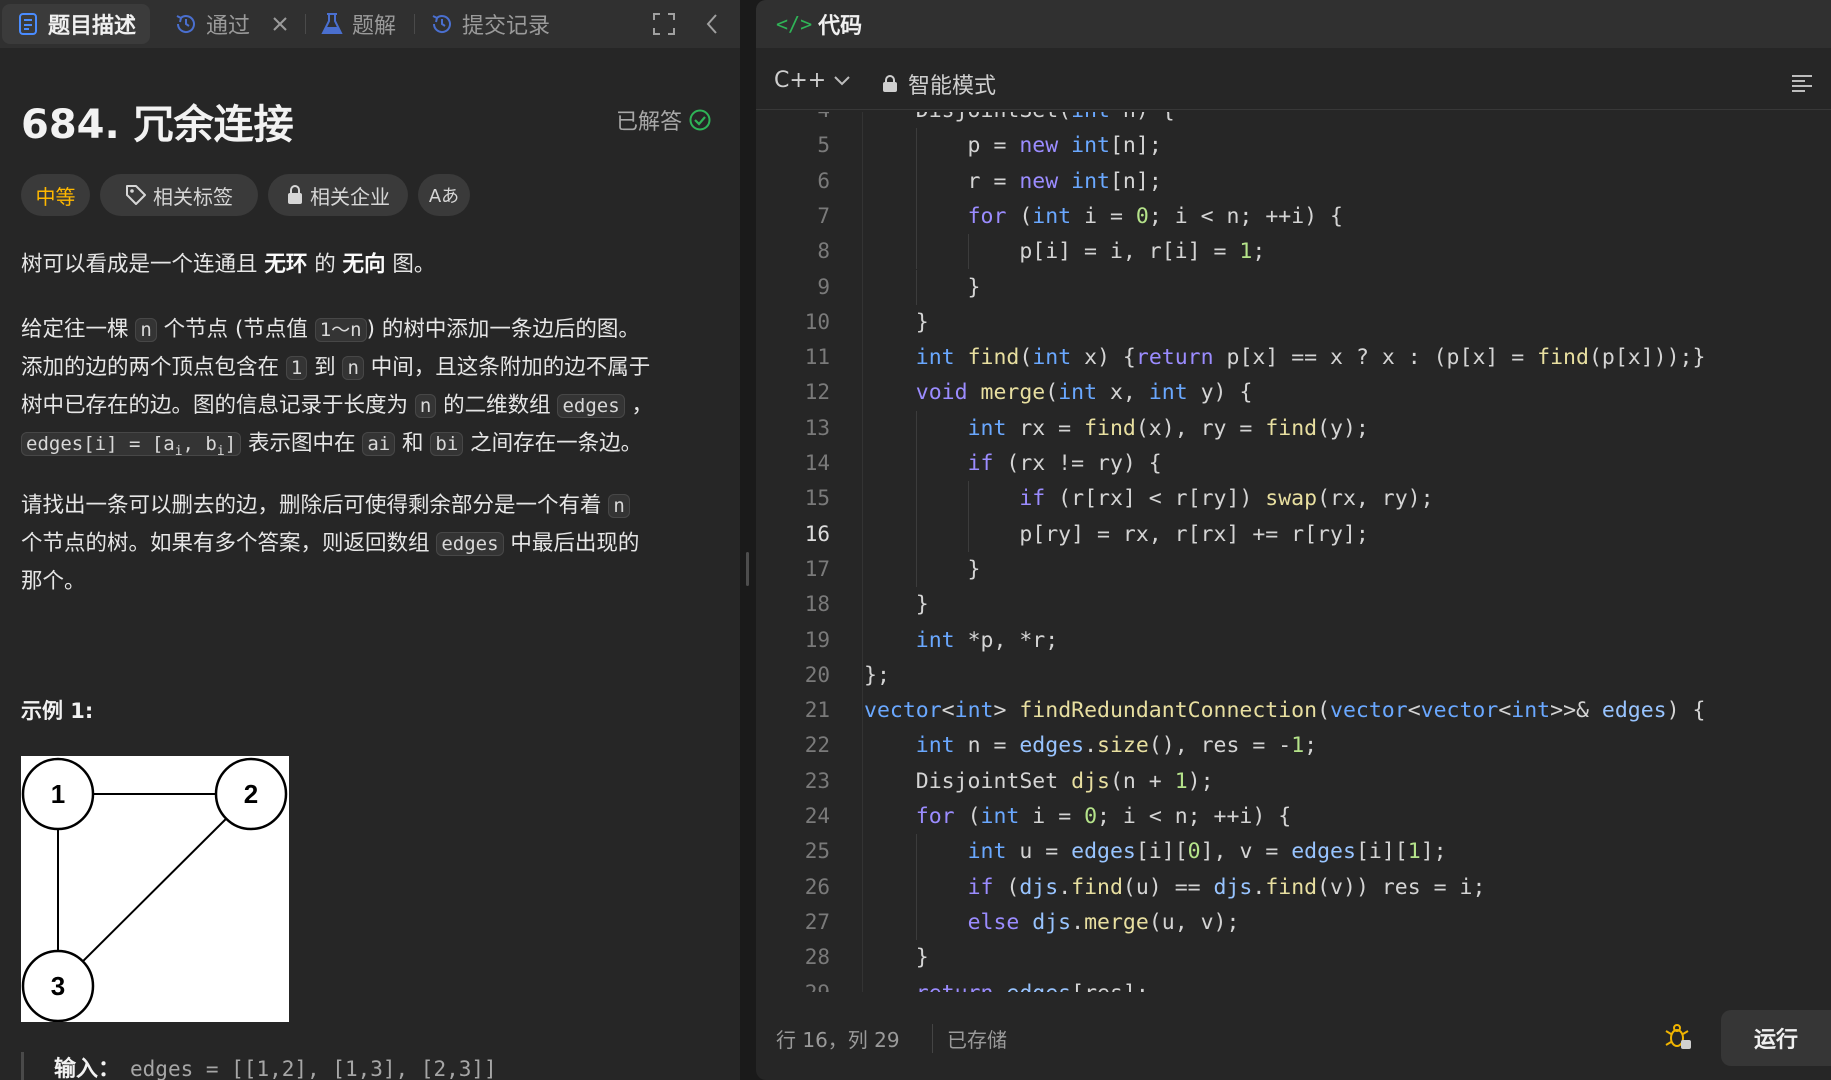 This screenshot has width=1831, height=1080. I want to click on code-line: r = new int[n];, so click(1013, 181).